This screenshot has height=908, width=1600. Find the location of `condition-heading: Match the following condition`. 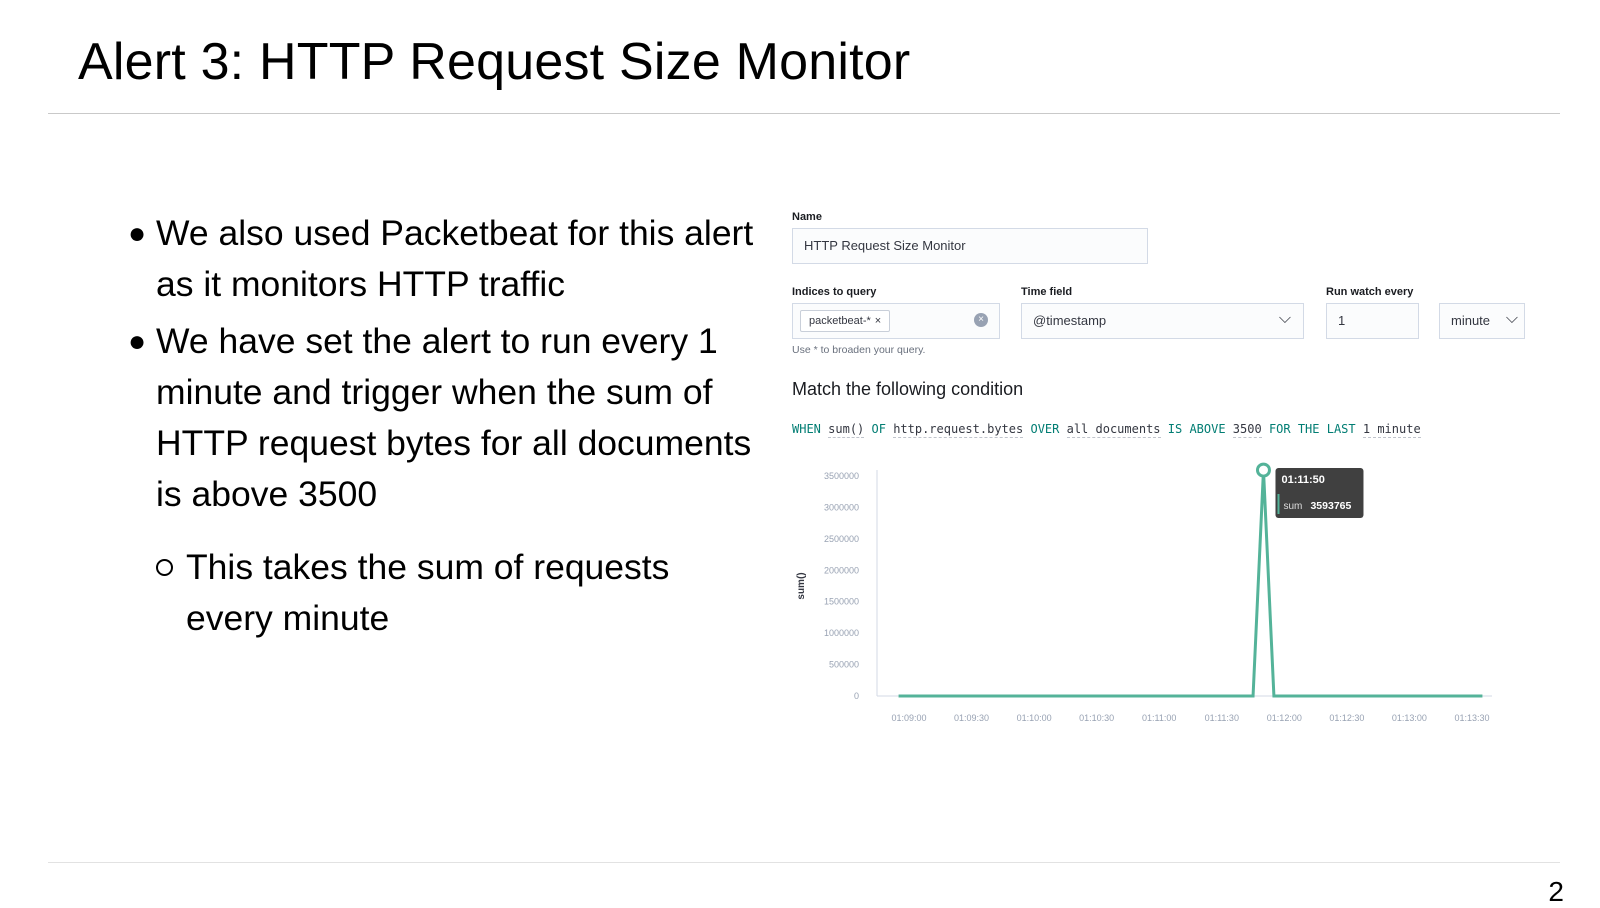

condition-heading: Match the following condition is located at coordinates (908, 389).